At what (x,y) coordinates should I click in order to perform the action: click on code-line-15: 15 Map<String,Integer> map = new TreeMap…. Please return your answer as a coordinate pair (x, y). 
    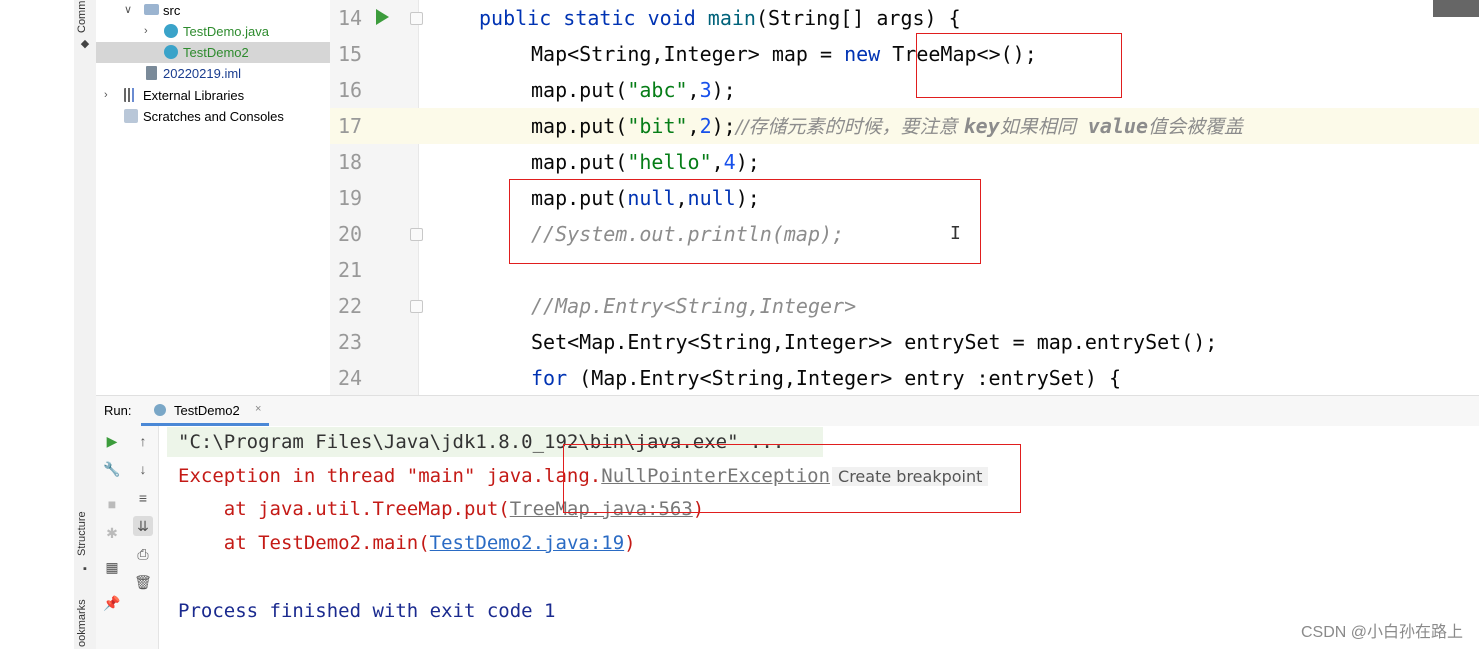
    Looking at the image, I should click on (904, 54).